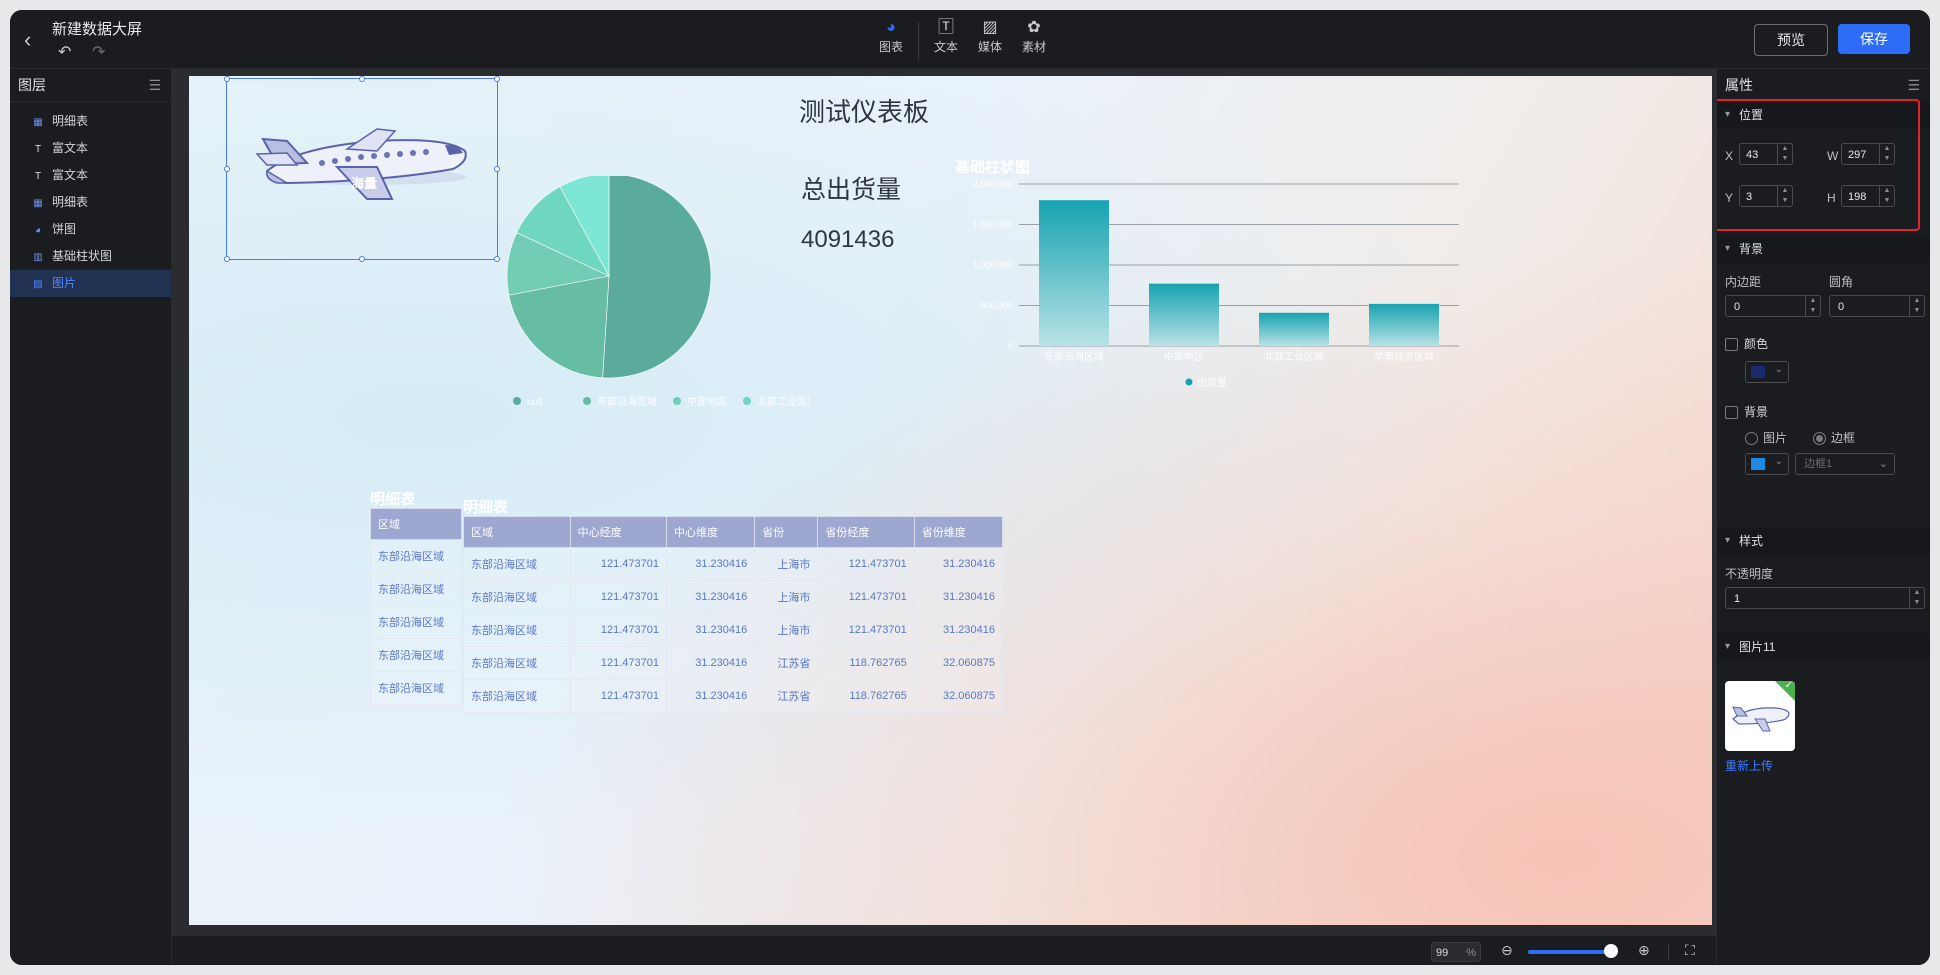 The height and width of the screenshot is (975, 1940). What do you see at coordinates (1737, 599) in the screenshot?
I see `opacity-value: 1` at bounding box center [1737, 599].